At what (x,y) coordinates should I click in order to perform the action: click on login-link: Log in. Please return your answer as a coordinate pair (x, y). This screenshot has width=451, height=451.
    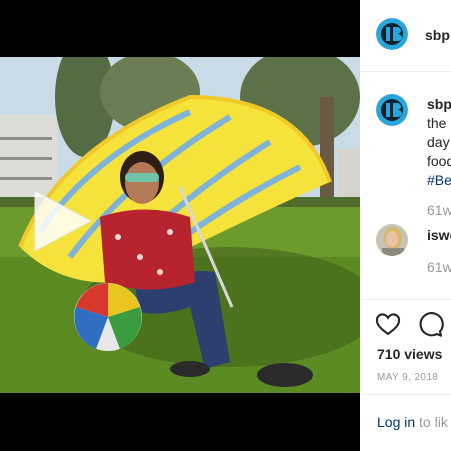
    Looking at the image, I should click on (396, 422).